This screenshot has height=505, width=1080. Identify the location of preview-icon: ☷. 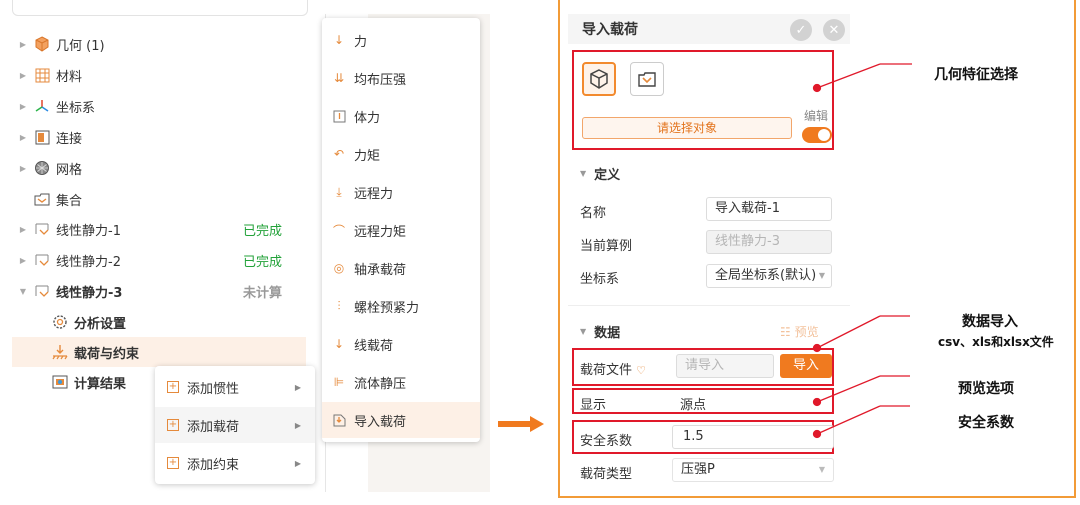
(785, 332).